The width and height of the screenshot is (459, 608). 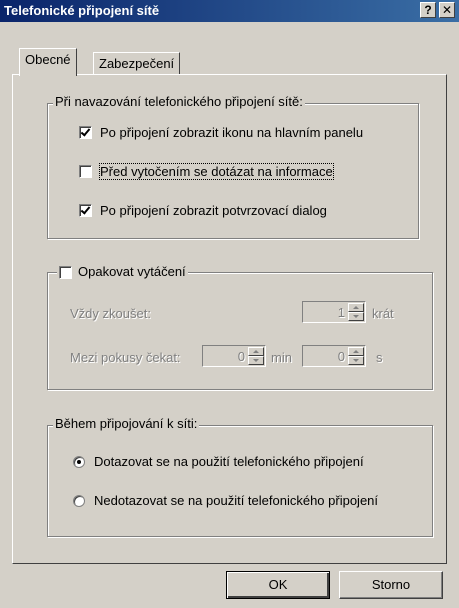 What do you see at coordinates (383, 313) in the screenshot?
I see `always-try-unit: krát` at bounding box center [383, 313].